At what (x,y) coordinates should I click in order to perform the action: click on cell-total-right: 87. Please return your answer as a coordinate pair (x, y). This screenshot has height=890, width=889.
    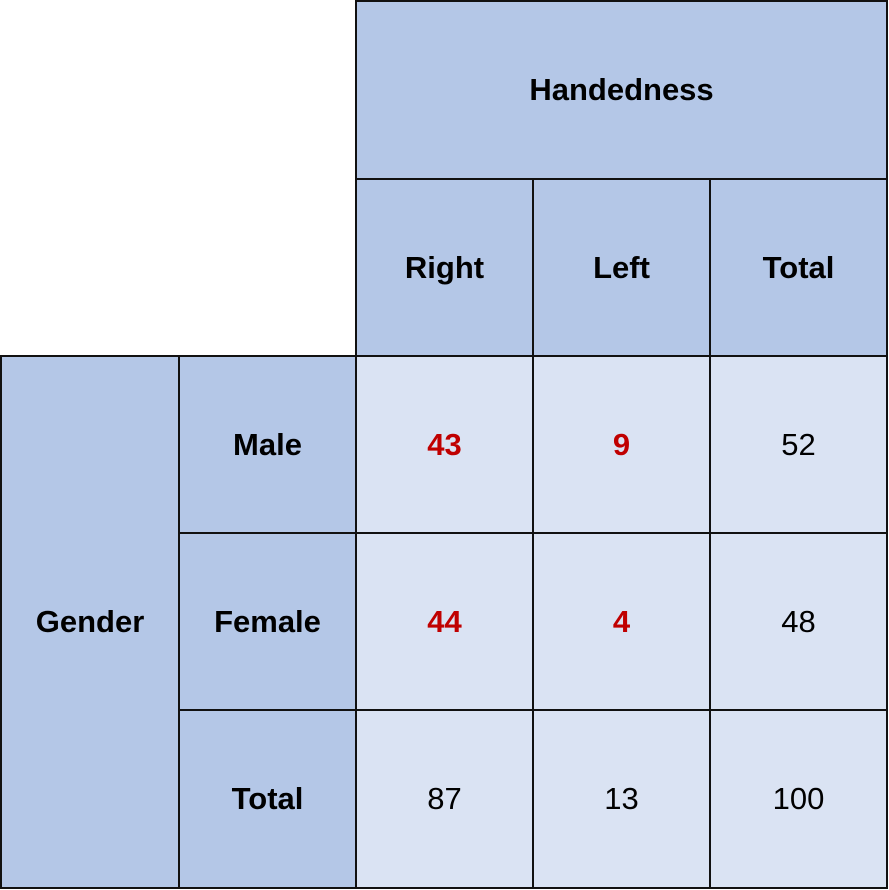
    Looking at the image, I should click on (444, 799).